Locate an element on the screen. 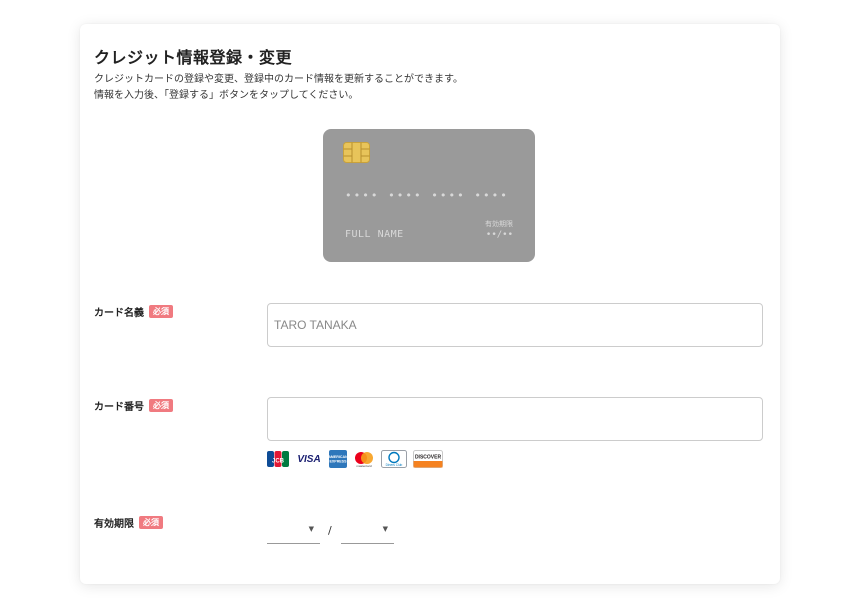 Image resolution: width=860 pixels, height=608 pixels. svg-text: mastercard is located at coordinates (363, 466).